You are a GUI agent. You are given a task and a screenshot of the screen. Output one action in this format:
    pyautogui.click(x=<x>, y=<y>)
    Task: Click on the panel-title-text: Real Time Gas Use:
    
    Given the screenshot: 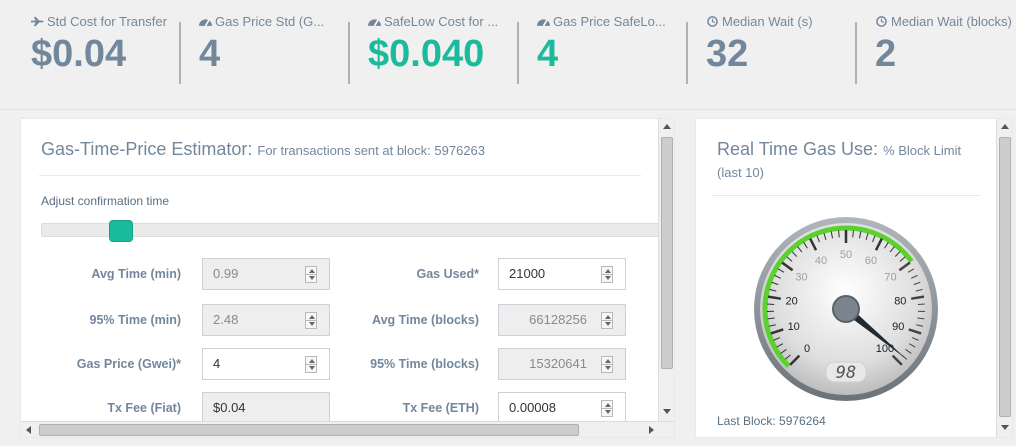 What is the action you would take?
    pyautogui.click(x=798, y=149)
    